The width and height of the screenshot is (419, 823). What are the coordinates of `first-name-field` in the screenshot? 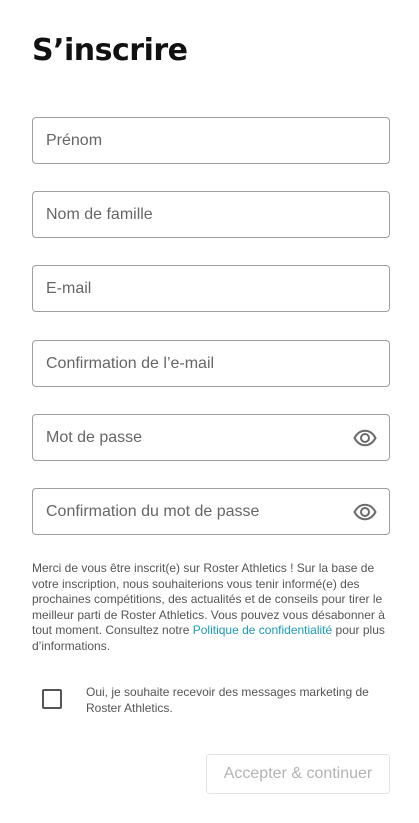 It's located at (211, 140).